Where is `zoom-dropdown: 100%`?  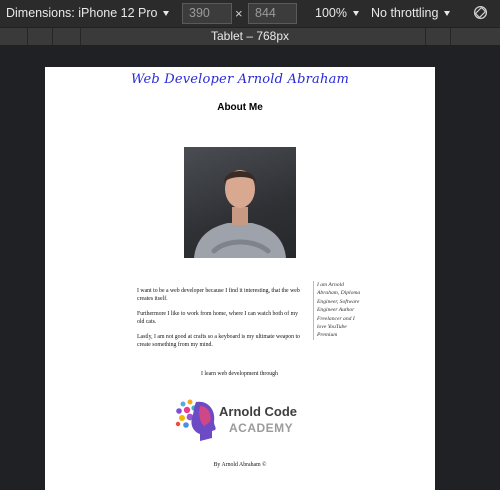 zoom-dropdown: 100% is located at coordinates (337, 13).